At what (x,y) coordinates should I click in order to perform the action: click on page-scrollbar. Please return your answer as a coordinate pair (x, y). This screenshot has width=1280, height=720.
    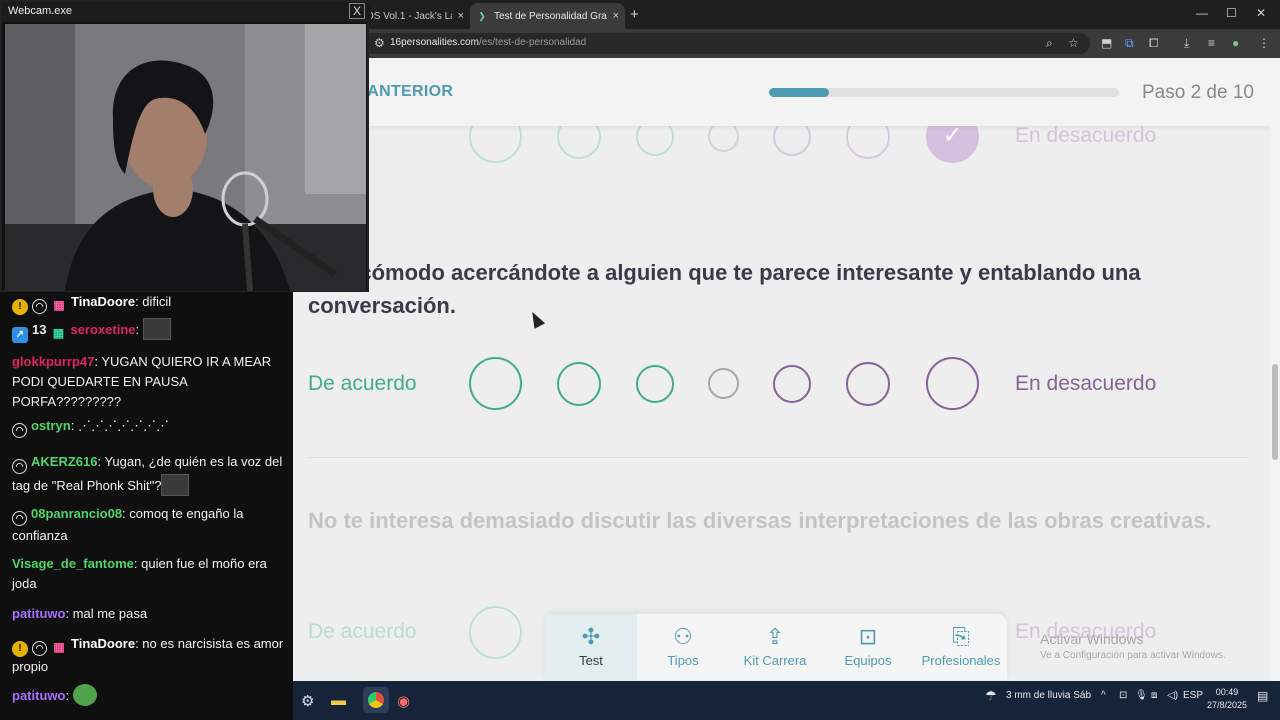
    Looking at the image, I should click on (1275, 369).